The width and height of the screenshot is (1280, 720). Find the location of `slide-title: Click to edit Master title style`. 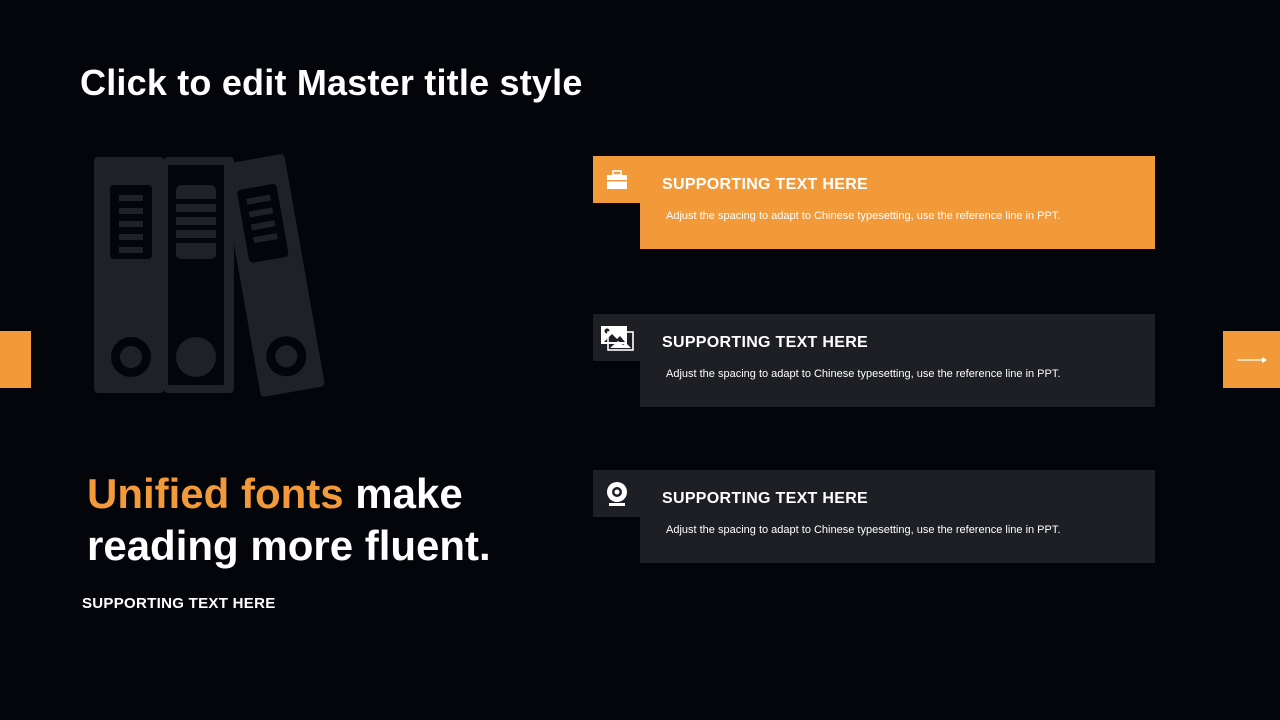

slide-title: Click to edit Master title style is located at coordinates (331, 82).